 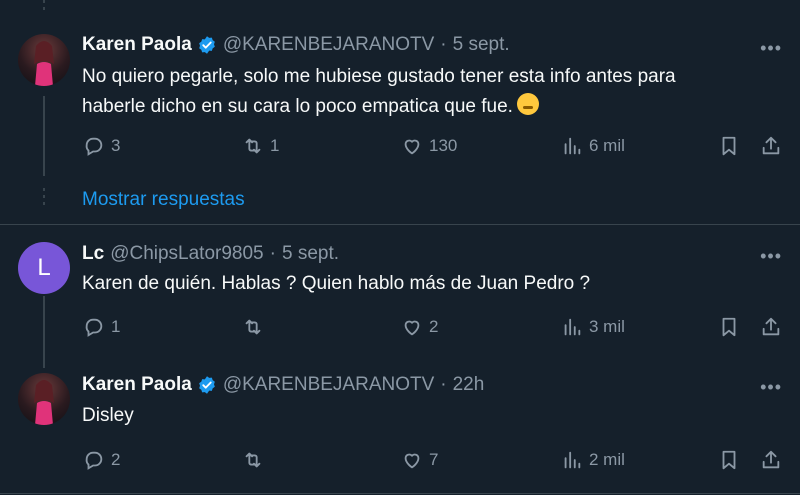 I want to click on show-replies-link: Mostrar respuestas, so click(x=163, y=200).